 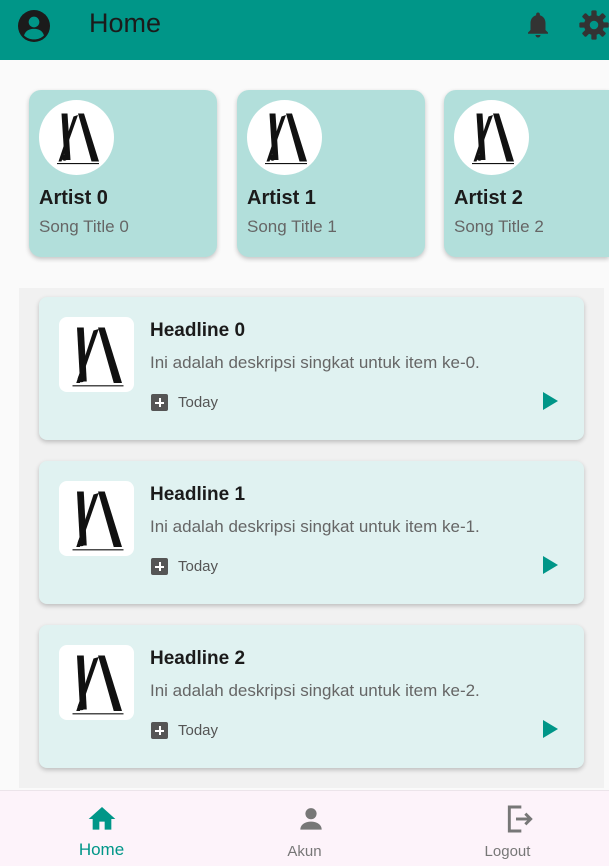 I want to click on song-title: Song Title 1, so click(x=292, y=226).